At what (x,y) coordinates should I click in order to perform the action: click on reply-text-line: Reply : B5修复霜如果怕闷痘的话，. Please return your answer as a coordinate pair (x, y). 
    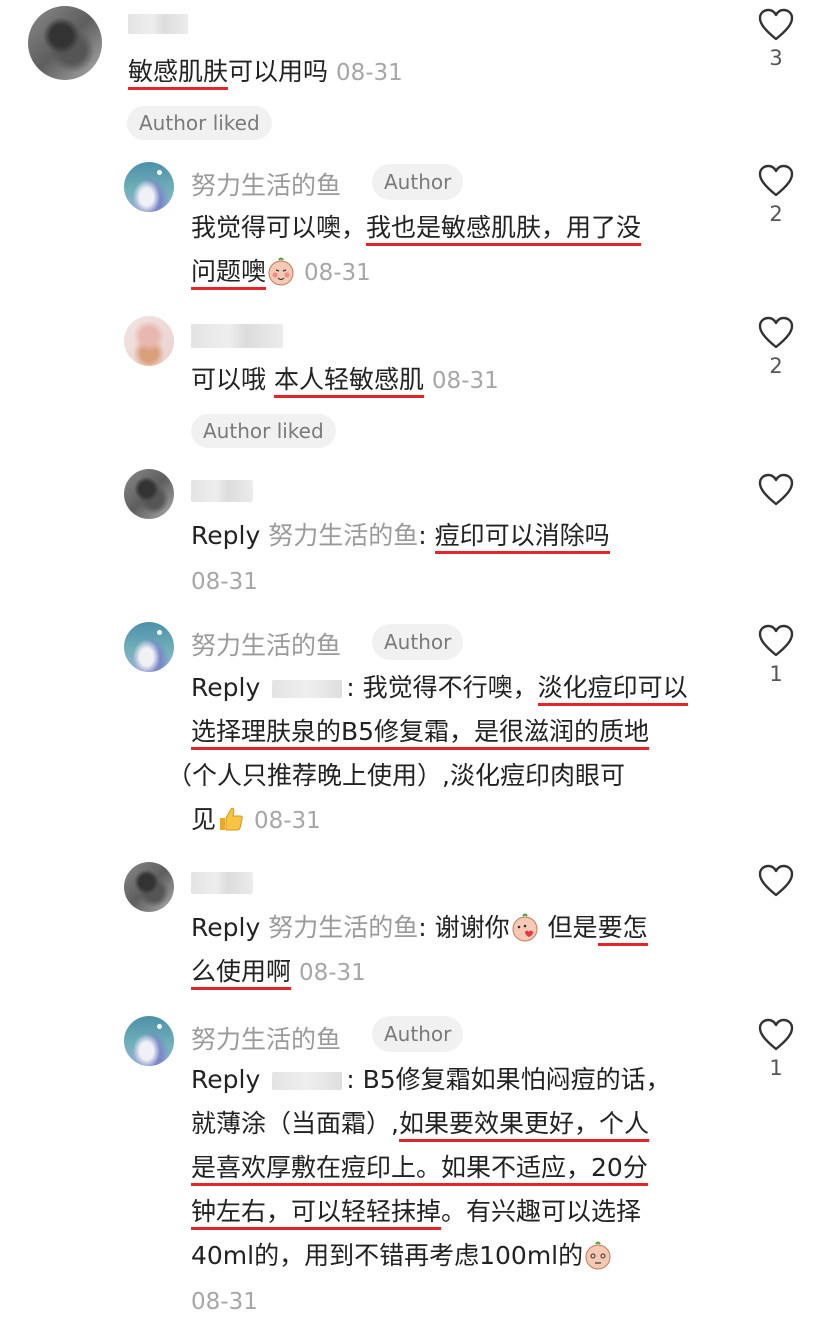
    Looking at the image, I should click on (431, 1079).